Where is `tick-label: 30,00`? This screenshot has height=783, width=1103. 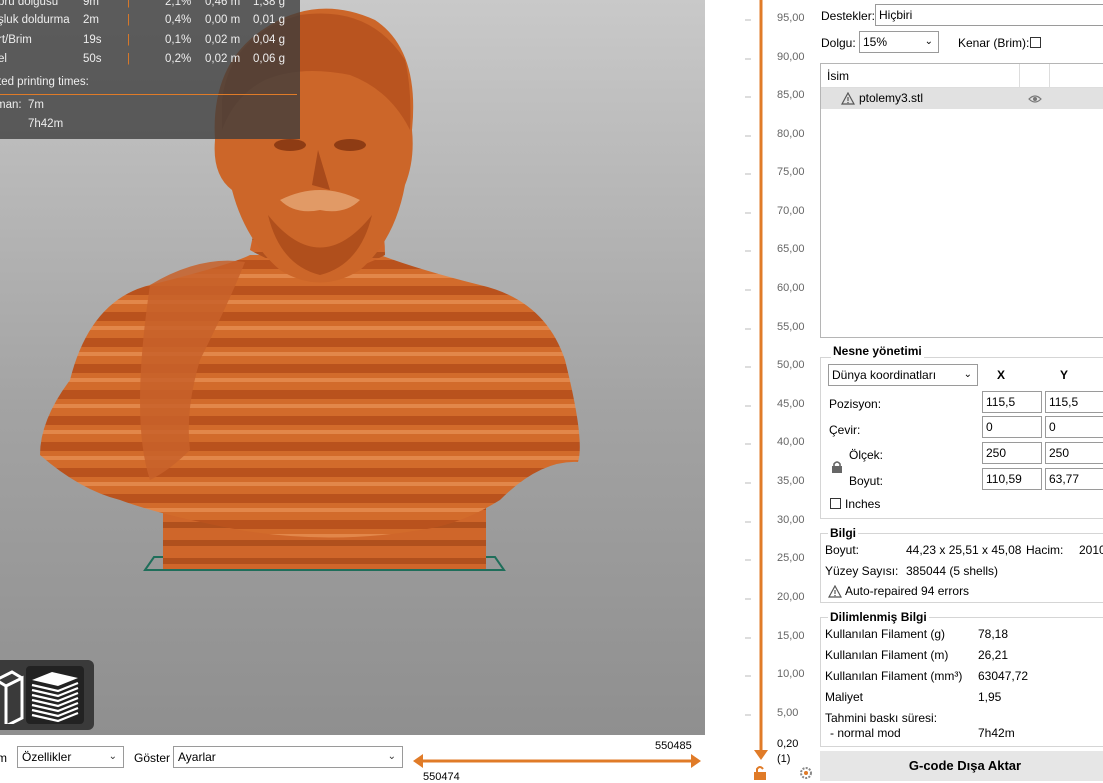 tick-label: 30,00 is located at coordinates (791, 520).